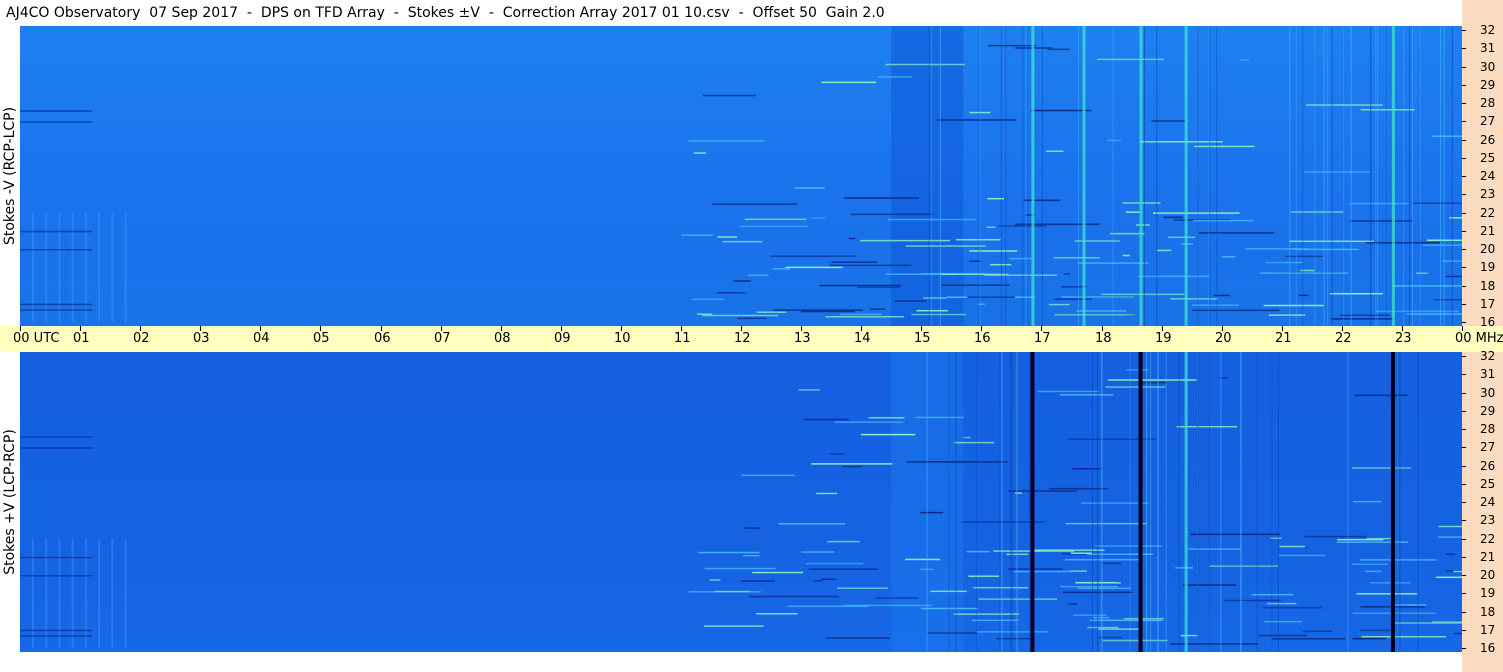 The width and height of the screenshot is (1503, 672). Describe the element at coordinates (10, 502) in the screenshot. I see `bottom-panel-ylabel: Stokes +V (LCP-RCP)` at that location.